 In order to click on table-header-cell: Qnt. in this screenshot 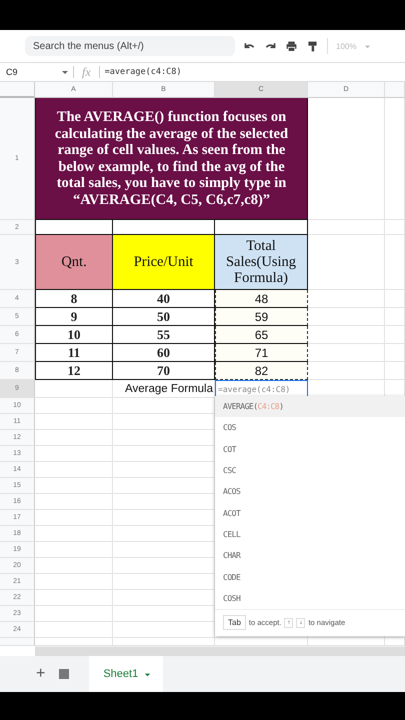, I will do `click(74, 262)`.